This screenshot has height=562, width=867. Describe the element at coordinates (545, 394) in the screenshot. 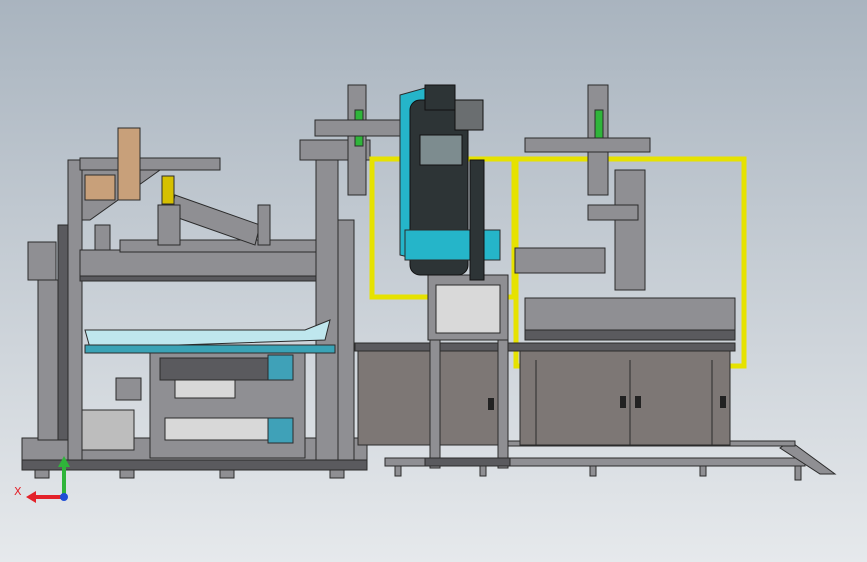

I see `electrical-cabinets` at that location.